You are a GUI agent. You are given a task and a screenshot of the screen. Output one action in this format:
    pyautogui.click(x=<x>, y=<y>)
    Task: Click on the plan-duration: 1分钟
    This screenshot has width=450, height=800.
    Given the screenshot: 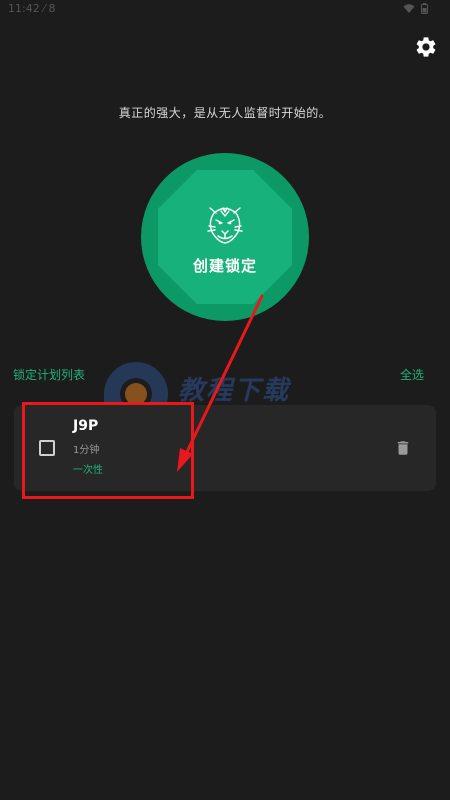 What is the action you would take?
    pyautogui.click(x=86, y=450)
    